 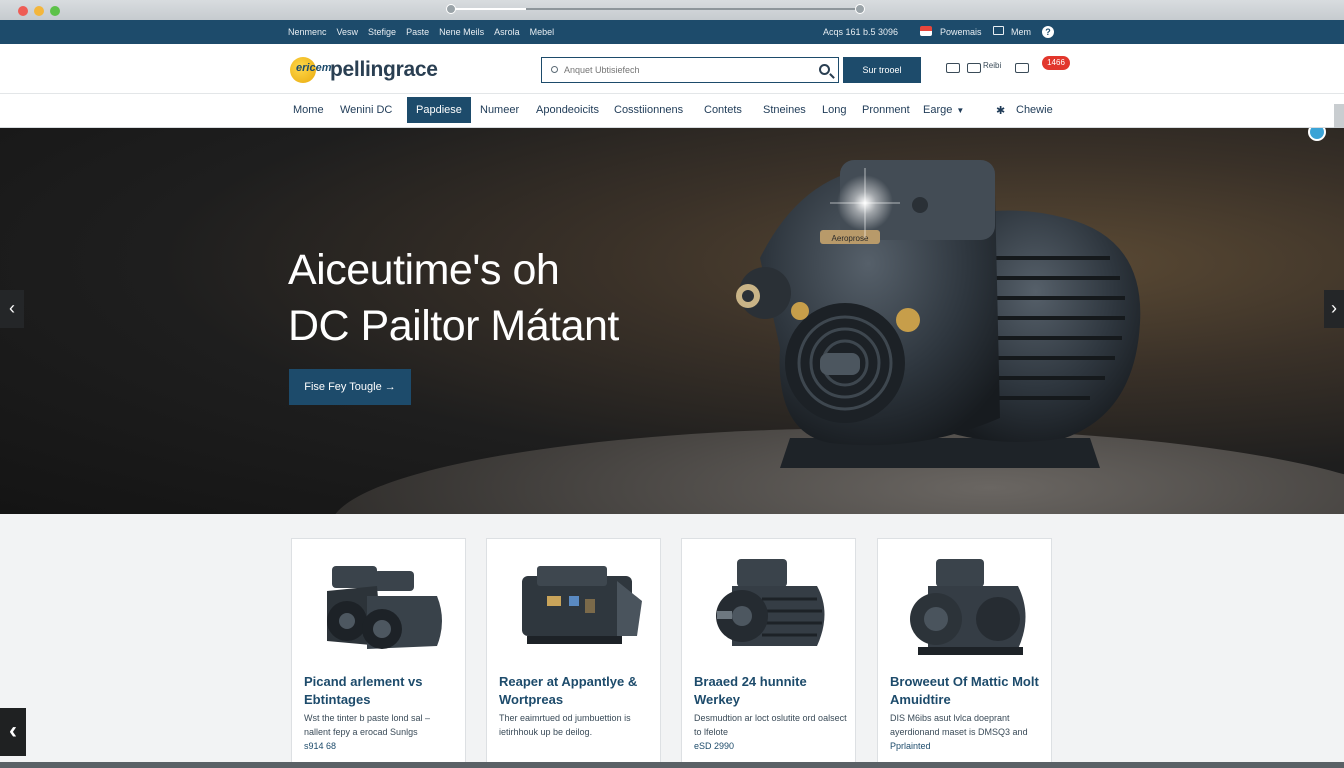 What do you see at coordinates (453, 326) in the screenshot?
I see `hero-title-line-2: DC Pailtor Mátant` at bounding box center [453, 326].